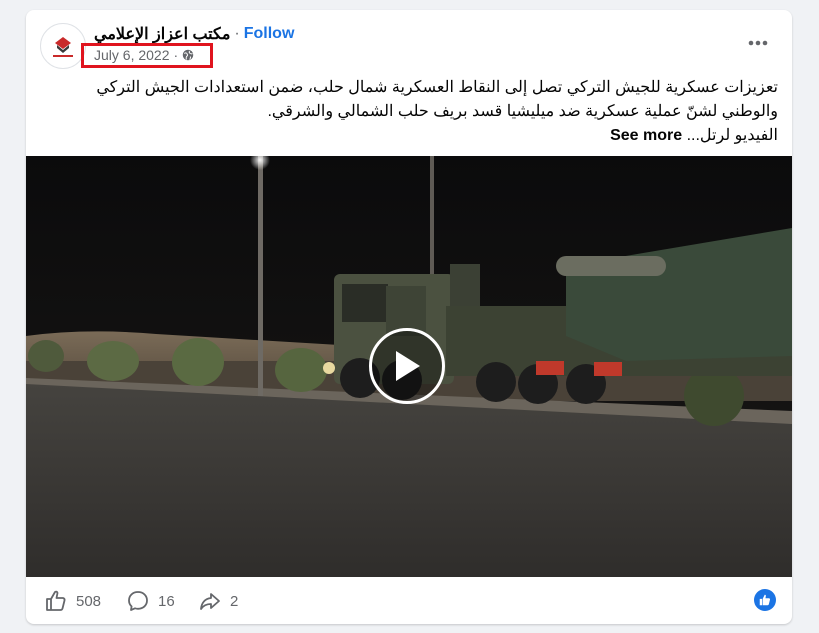 The width and height of the screenshot is (819, 633). Describe the element at coordinates (409, 600) in the screenshot. I see `post-footer: 508 16 2` at that location.